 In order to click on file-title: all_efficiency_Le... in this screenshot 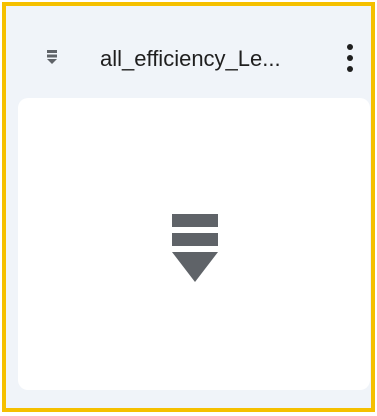, I will do `click(200, 59)`.